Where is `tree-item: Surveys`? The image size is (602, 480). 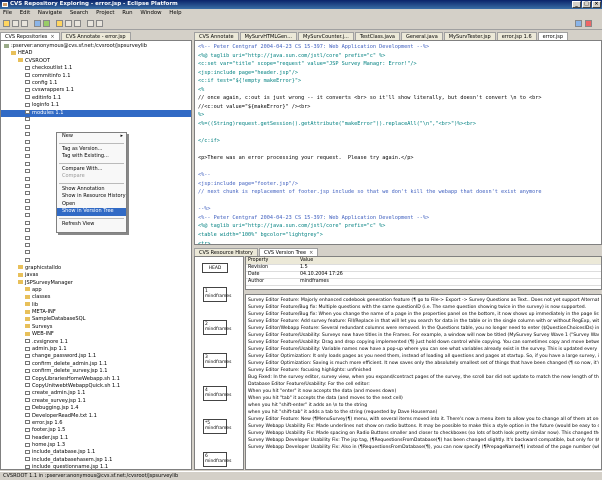 tree-item: Surveys is located at coordinates (96, 327).